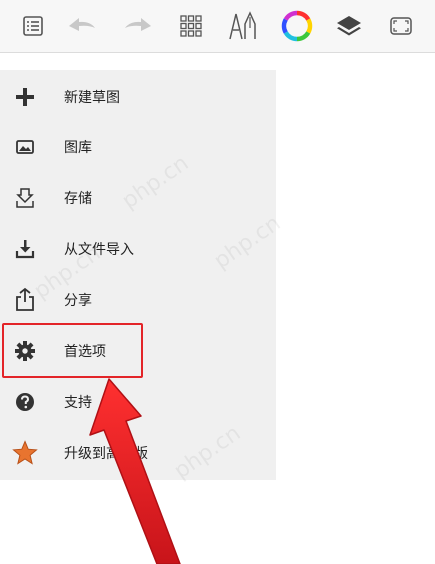 The image size is (435, 564). What do you see at coordinates (243, 26) in the screenshot?
I see `brush-pen-icon` at bounding box center [243, 26].